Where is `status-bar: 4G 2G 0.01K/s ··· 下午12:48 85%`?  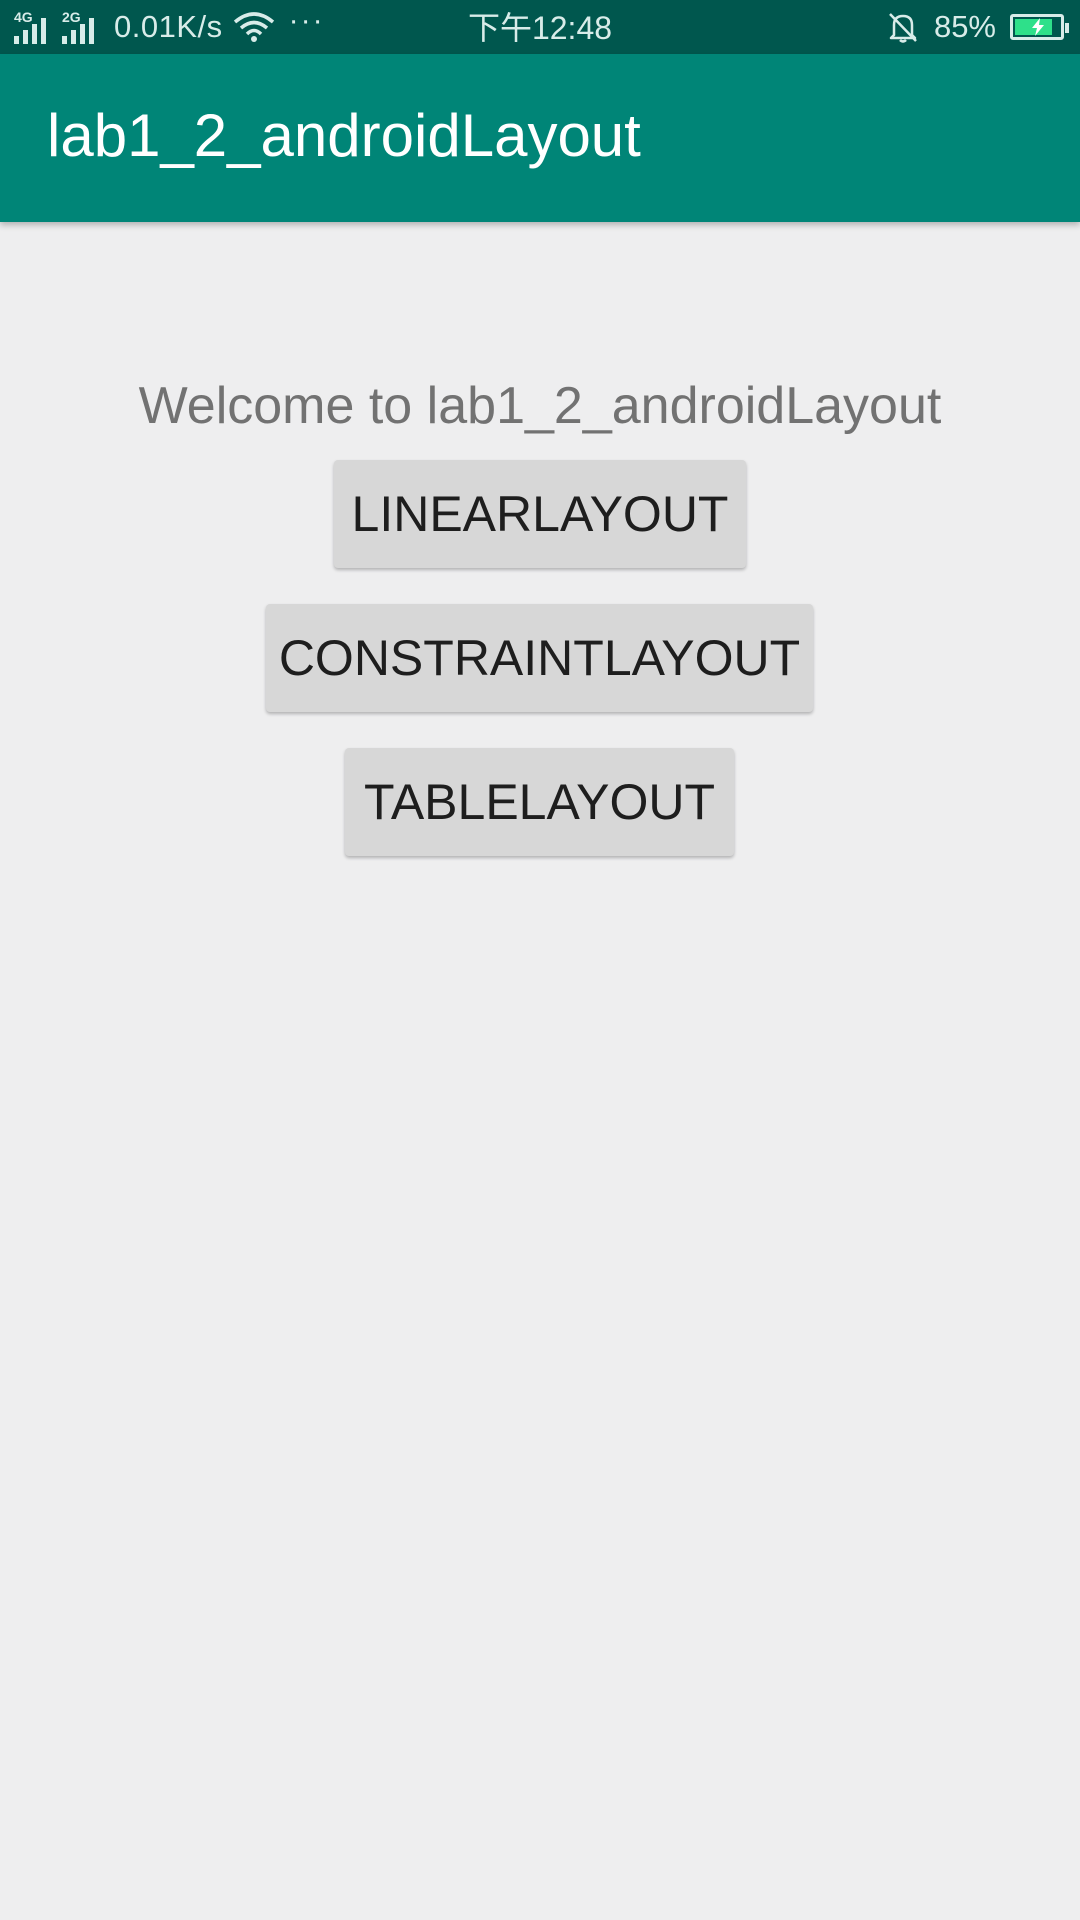
status-bar: 4G 2G 0.01K/s ··· 下午12:48 85% is located at coordinates (540, 27).